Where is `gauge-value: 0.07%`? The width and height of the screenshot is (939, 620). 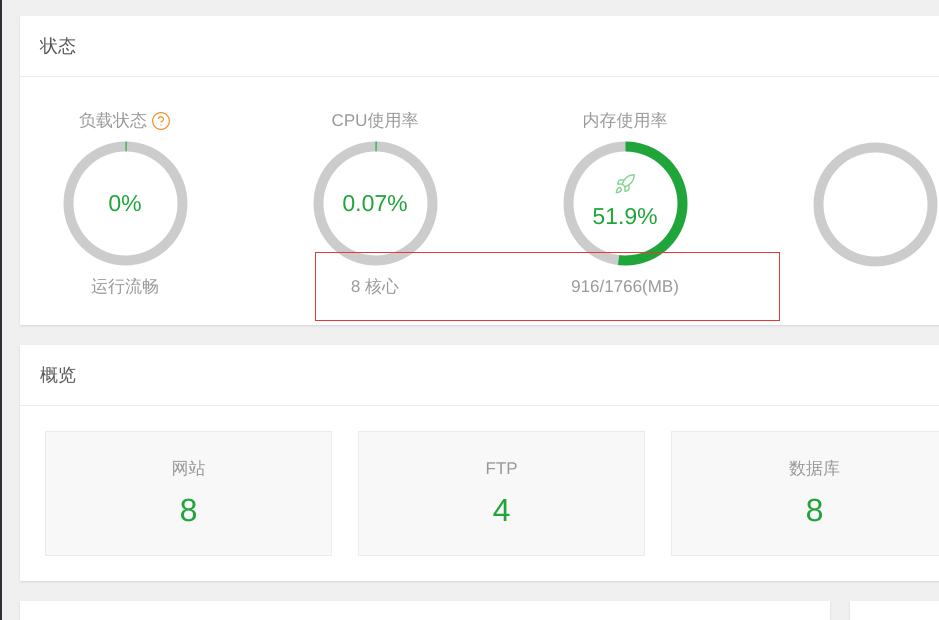 gauge-value: 0.07% is located at coordinates (375, 203).